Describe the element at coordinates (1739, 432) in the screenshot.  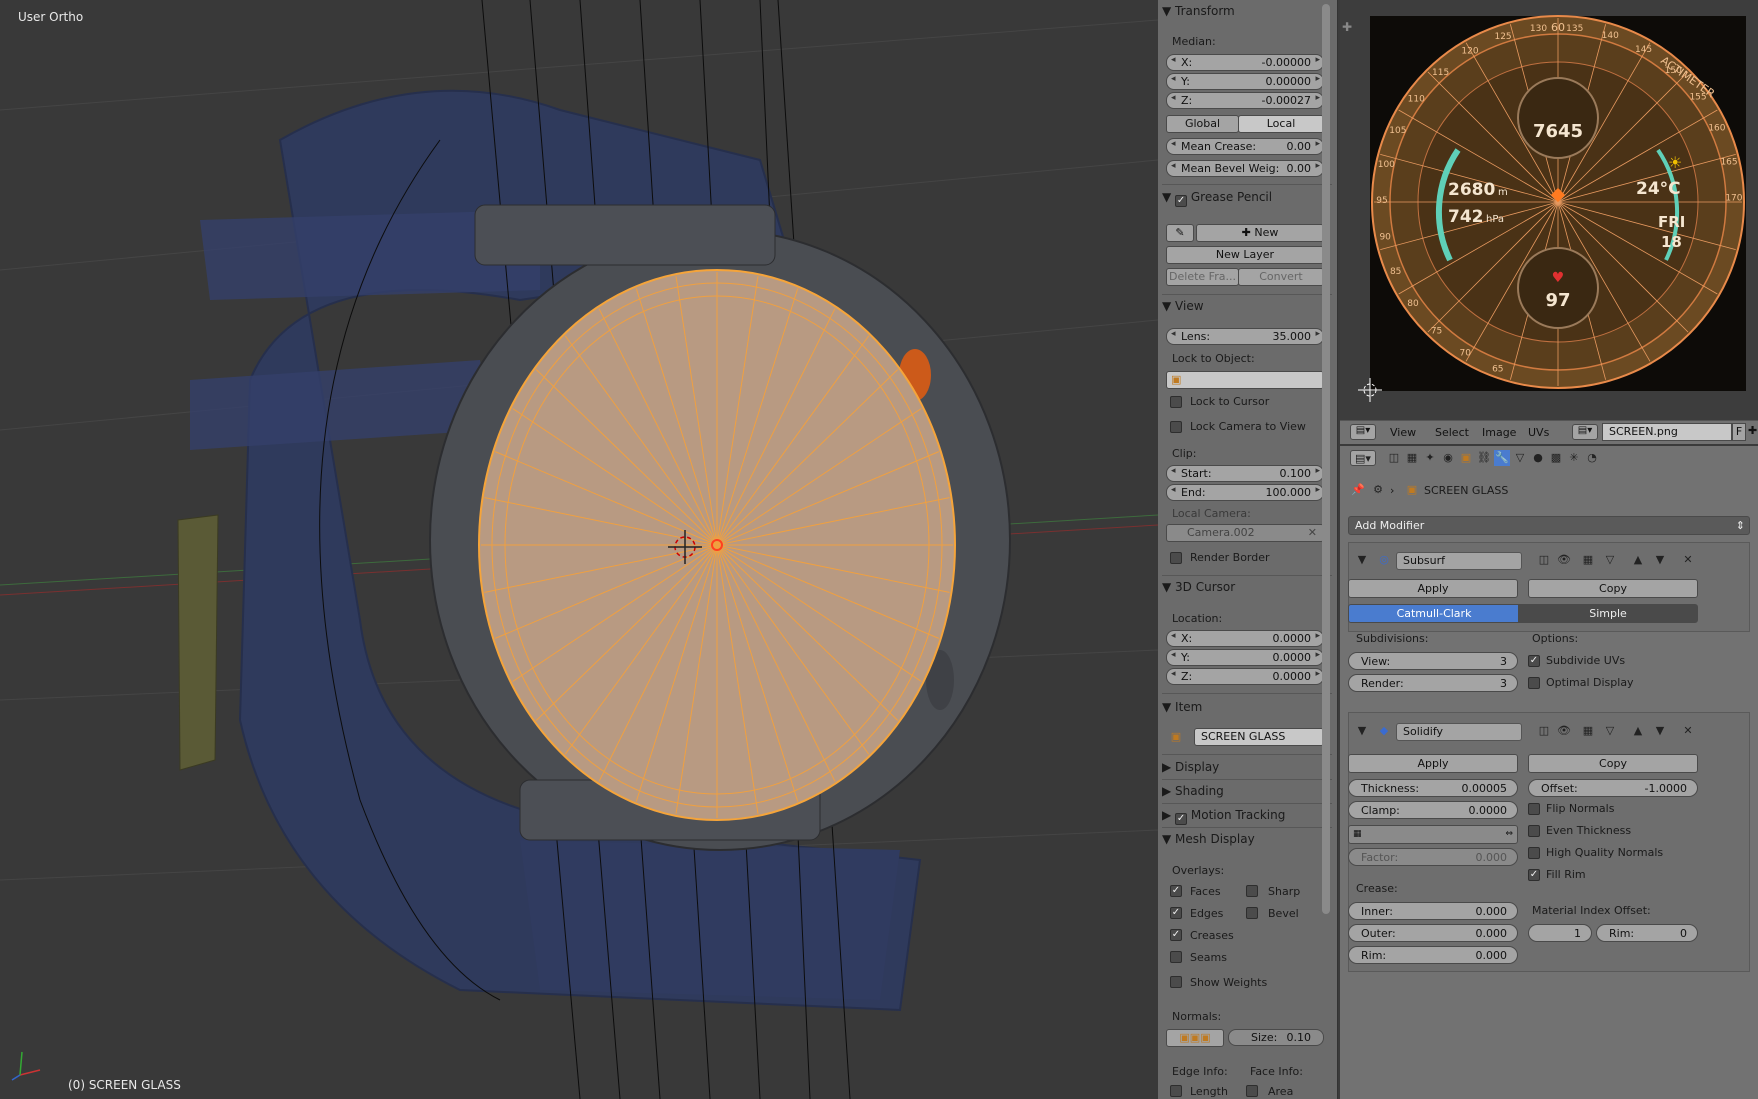
I see `fake-user-button: F` at that location.